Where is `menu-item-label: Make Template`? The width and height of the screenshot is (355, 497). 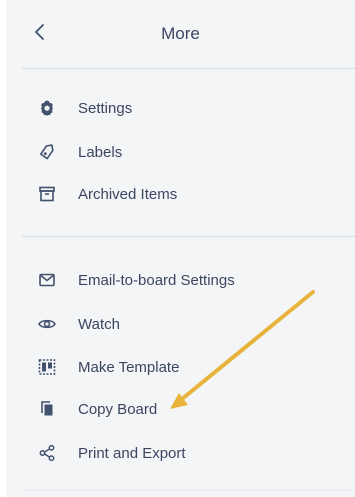
menu-item-label: Make Template is located at coordinates (129, 367).